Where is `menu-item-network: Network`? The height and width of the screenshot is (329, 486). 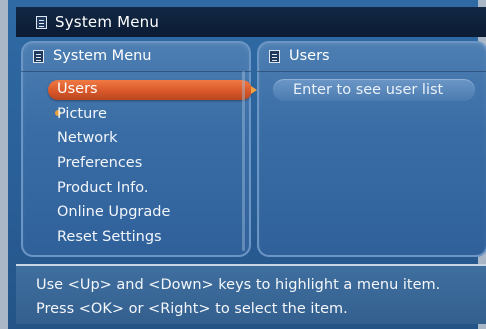 menu-item-network: Network is located at coordinates (136, 138).